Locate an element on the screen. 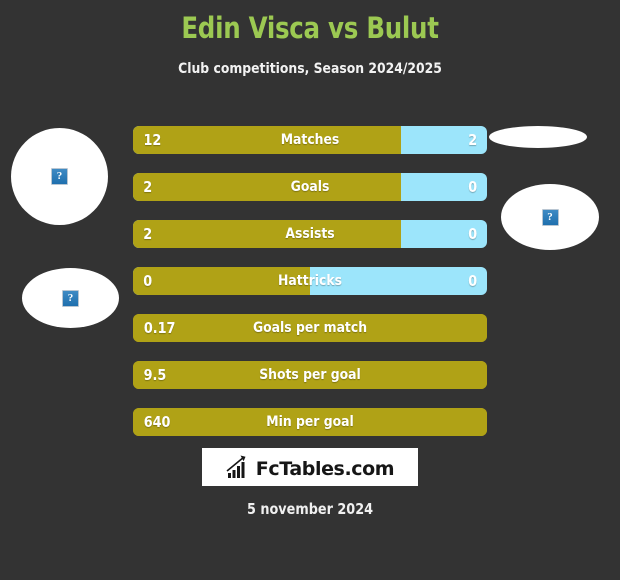 This screenshot has width=620, height=580. stat-label: Min per goal is located at coordinates (310, 422).